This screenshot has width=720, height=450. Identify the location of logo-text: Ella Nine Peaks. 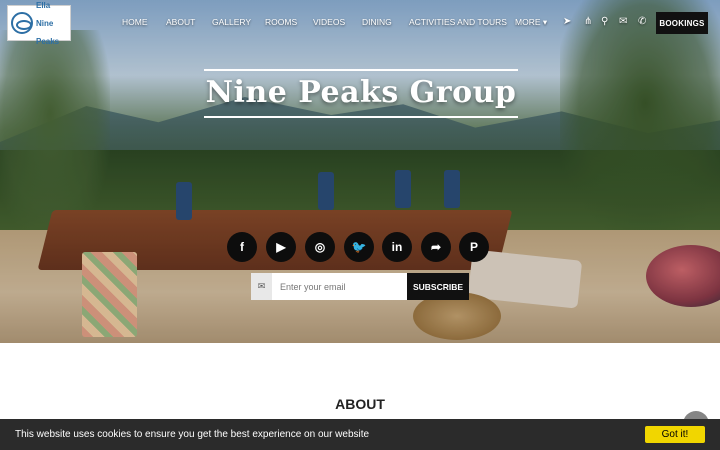
(47, 27).